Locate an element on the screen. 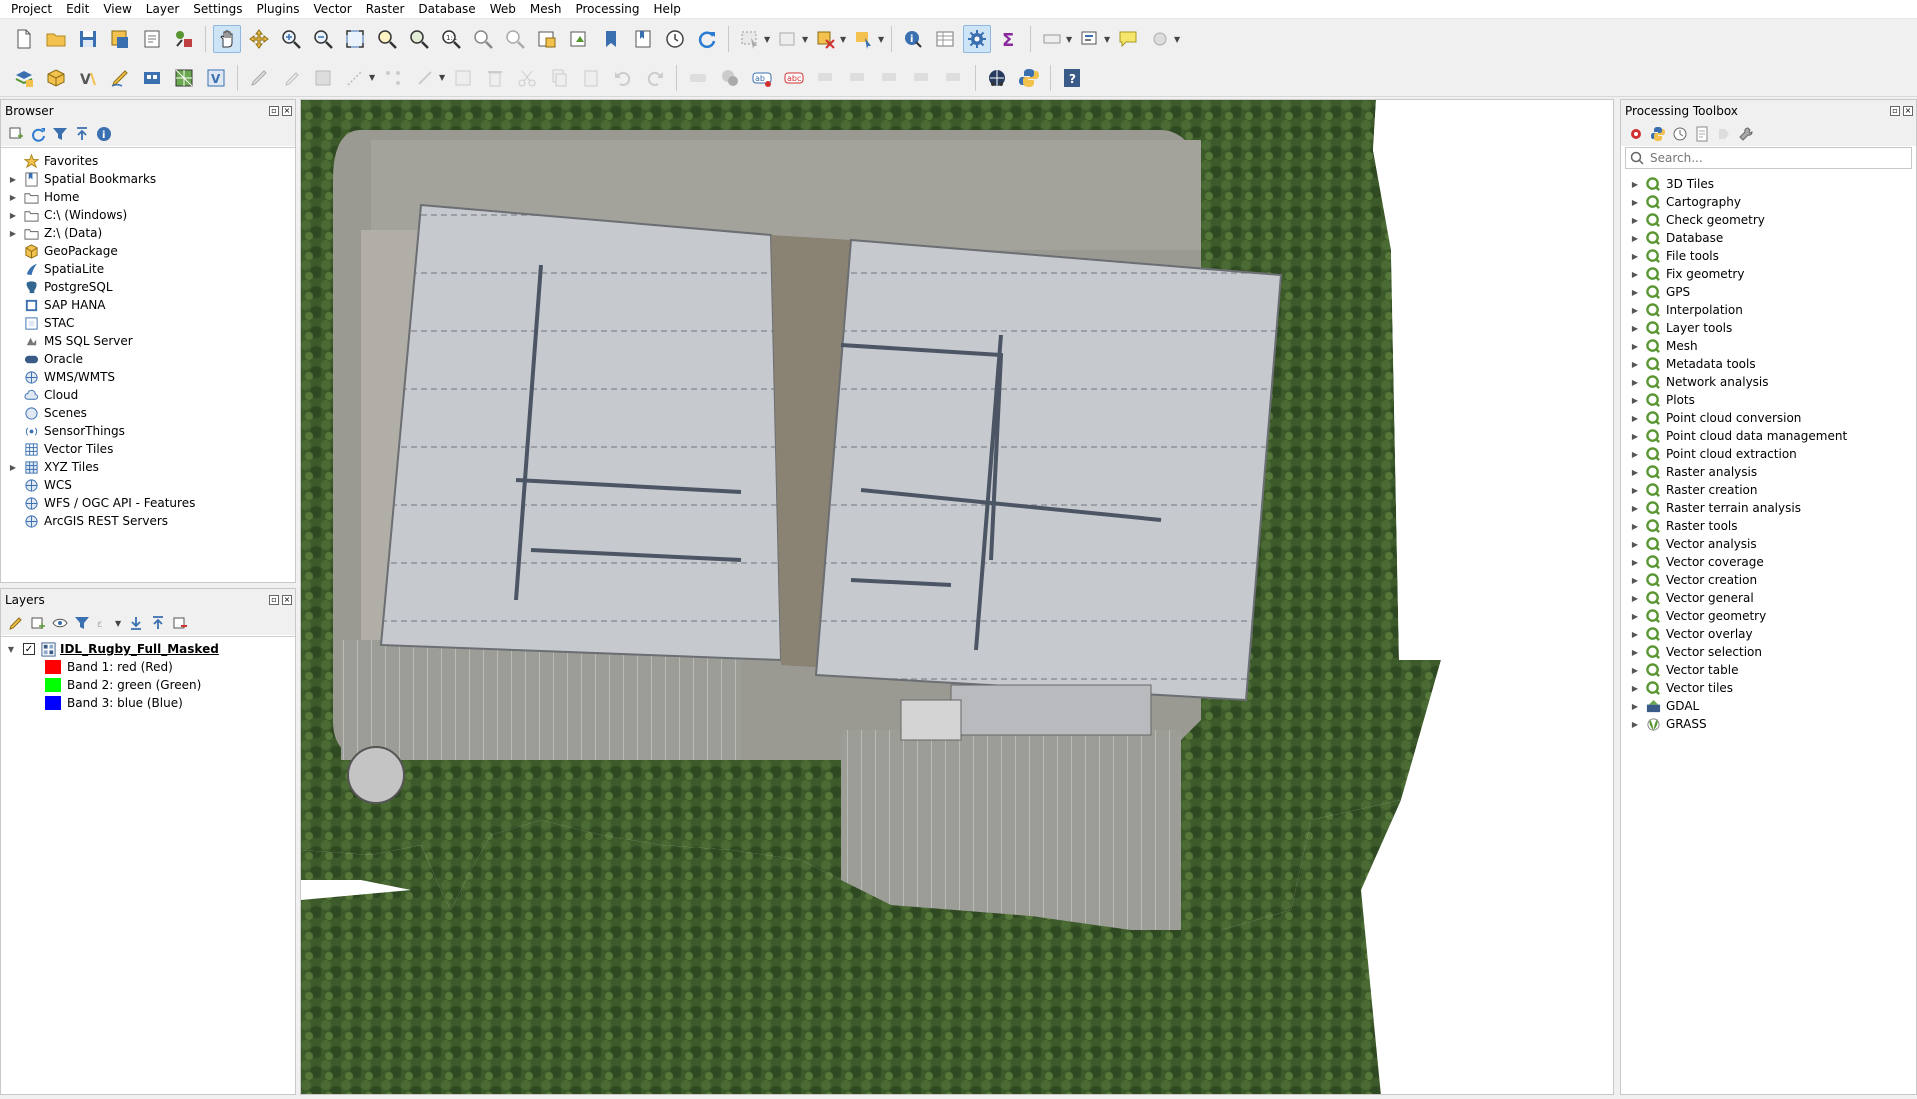  zoom-selection-button is located at coordinates (387, 39).